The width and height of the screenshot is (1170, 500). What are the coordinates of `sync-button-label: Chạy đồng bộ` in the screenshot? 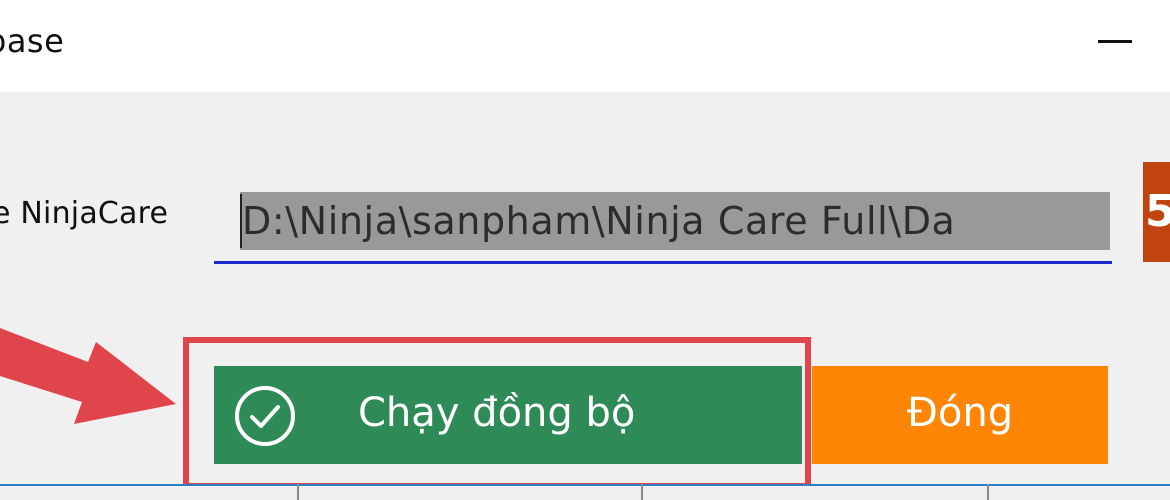 It's located at (497, 413).